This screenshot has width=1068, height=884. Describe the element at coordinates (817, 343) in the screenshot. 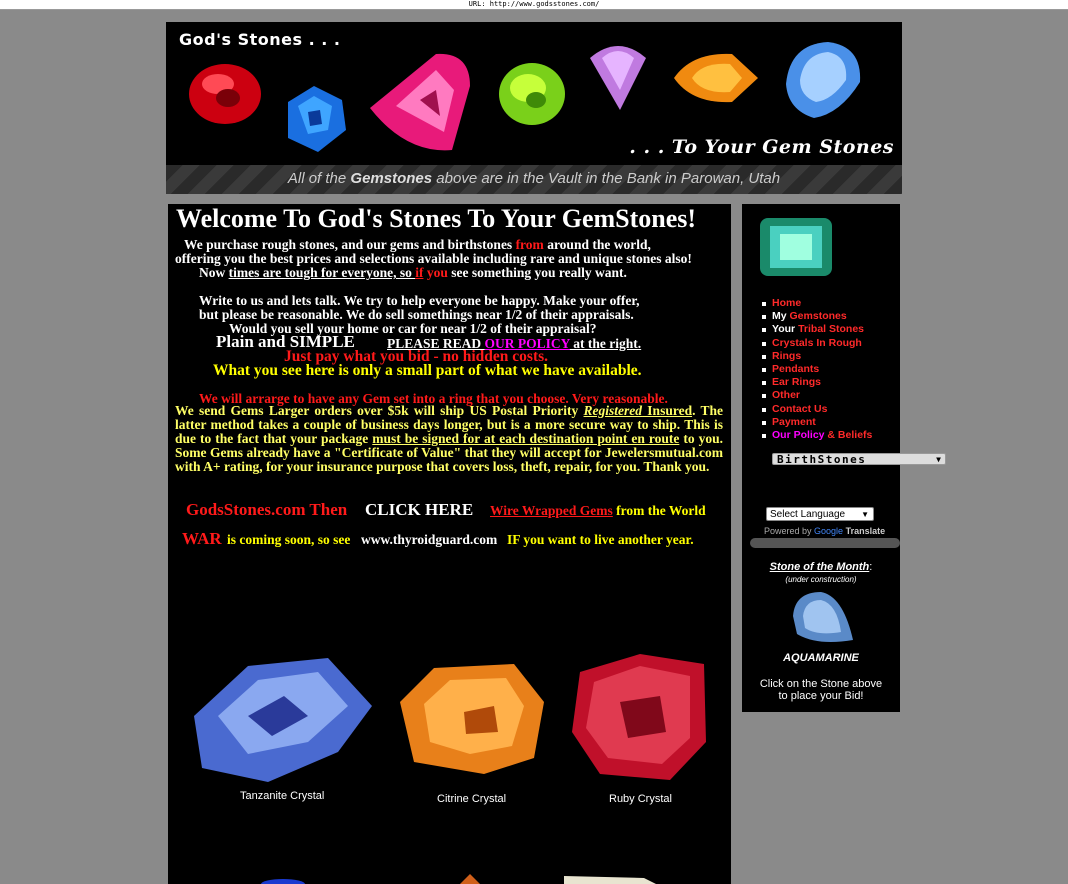

I see `sidebar-item-crystals-in-rough: Crystals In Rough` at that location.